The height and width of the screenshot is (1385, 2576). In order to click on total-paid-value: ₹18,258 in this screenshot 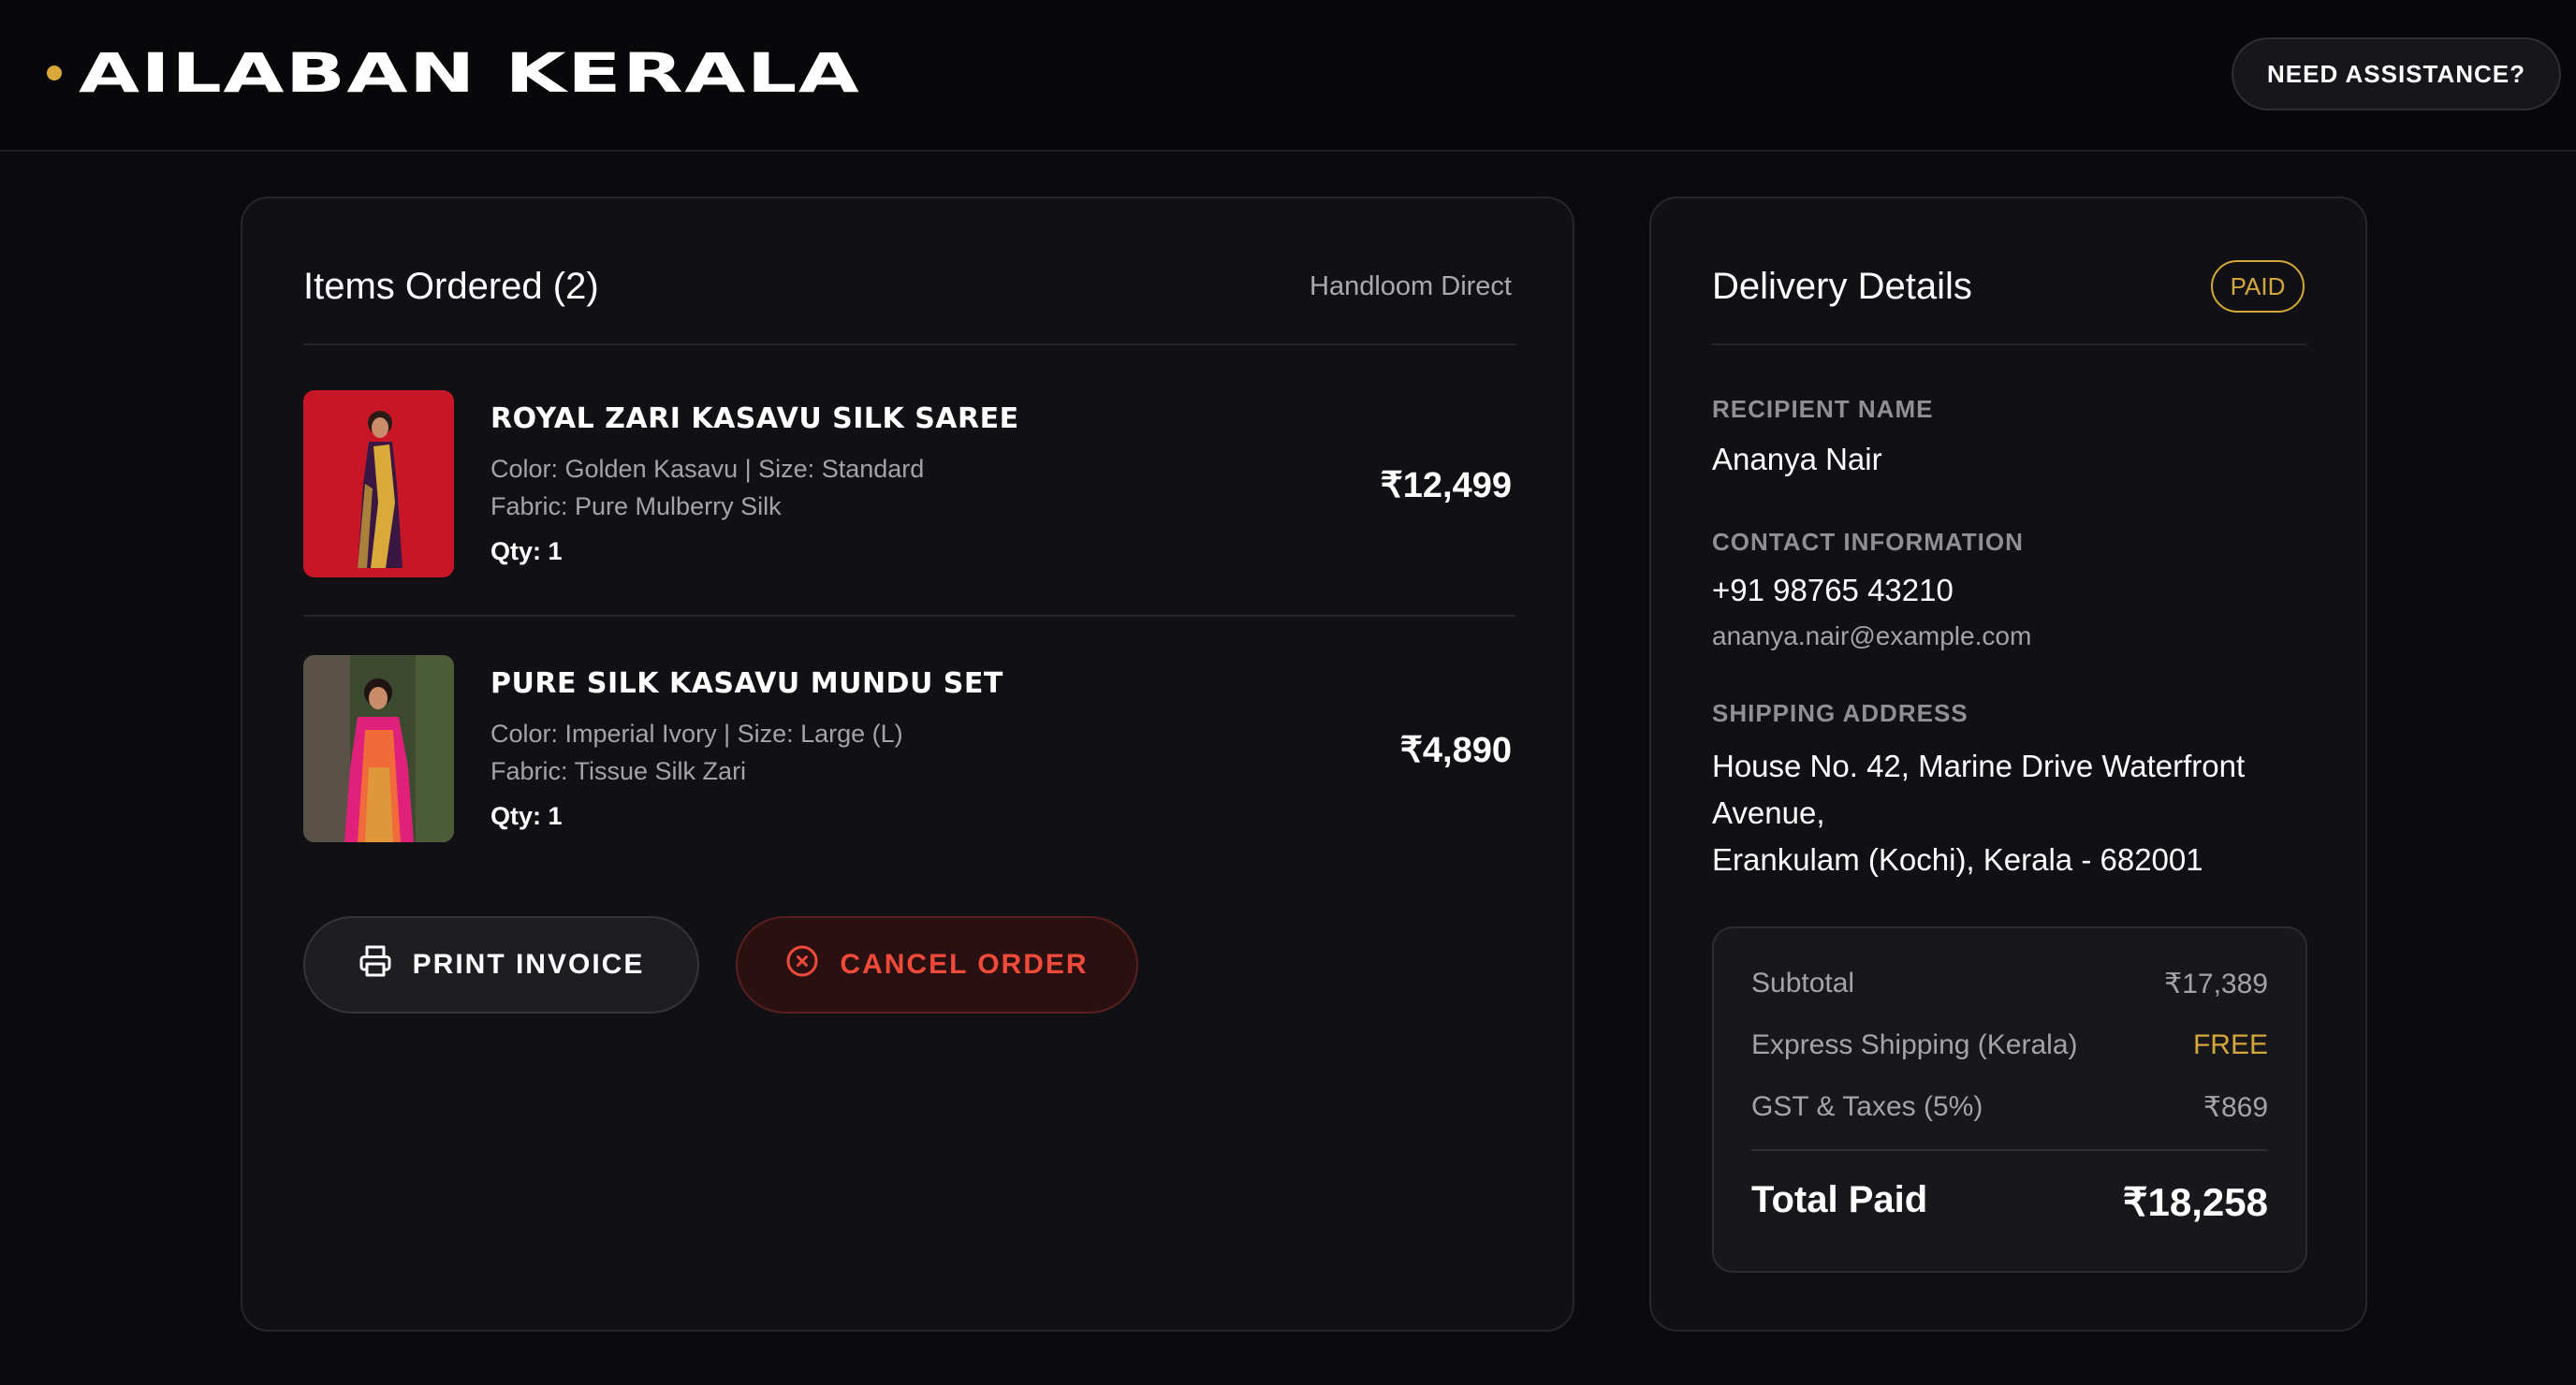, I will do `click(2195, 1202)`.